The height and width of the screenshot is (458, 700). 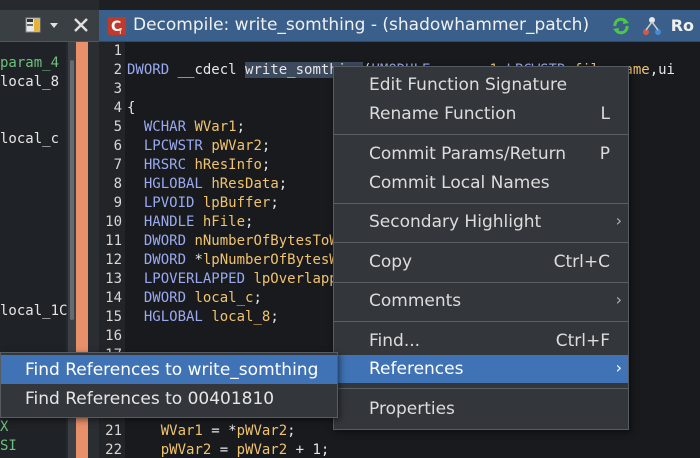 What do you see at coordinates (481, 341) in the screenshot?
I see `menu-item-find: Find... Ctrl+F` at bounding box center [481, 341].